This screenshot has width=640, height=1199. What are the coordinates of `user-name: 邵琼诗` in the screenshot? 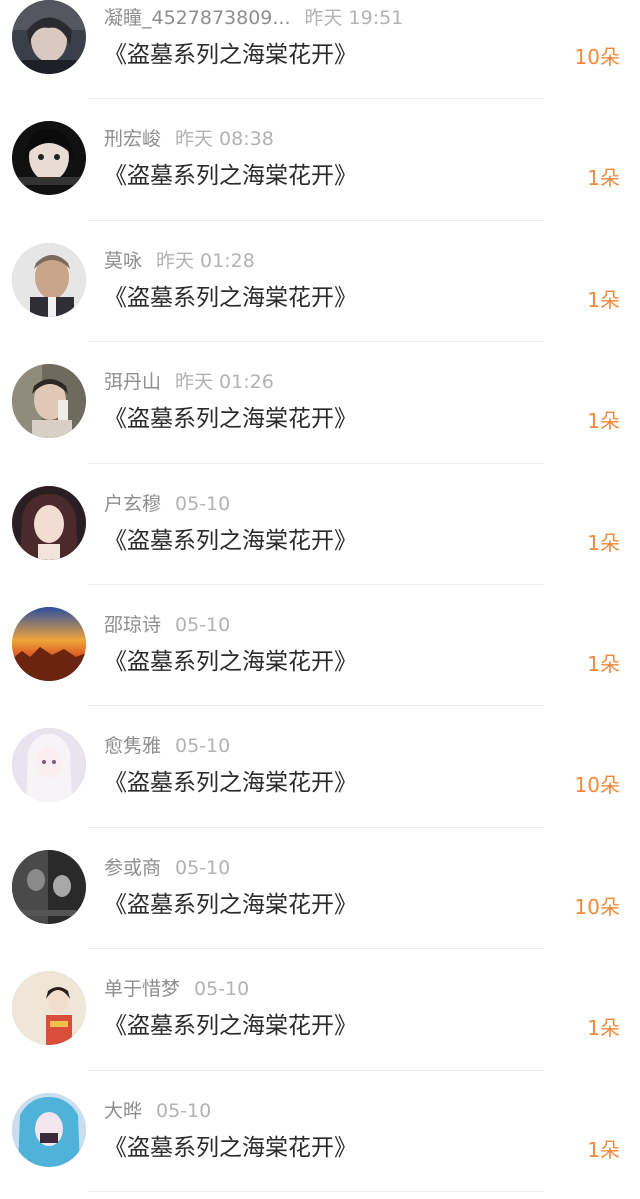 It's located at (132, 625).